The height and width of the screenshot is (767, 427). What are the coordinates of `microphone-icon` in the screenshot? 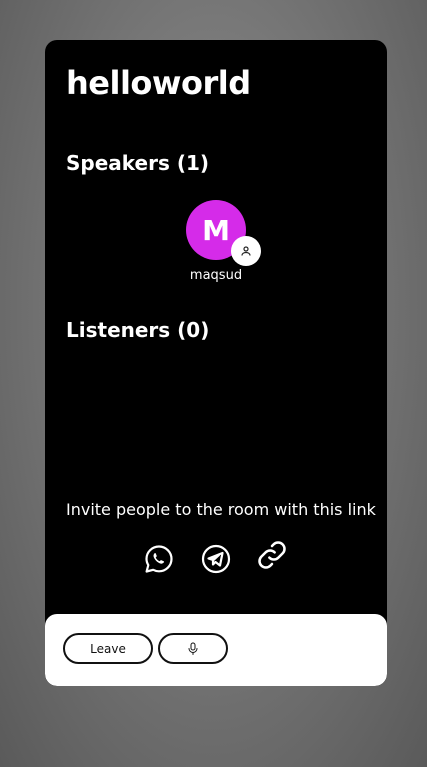 It's located at (193, 649).